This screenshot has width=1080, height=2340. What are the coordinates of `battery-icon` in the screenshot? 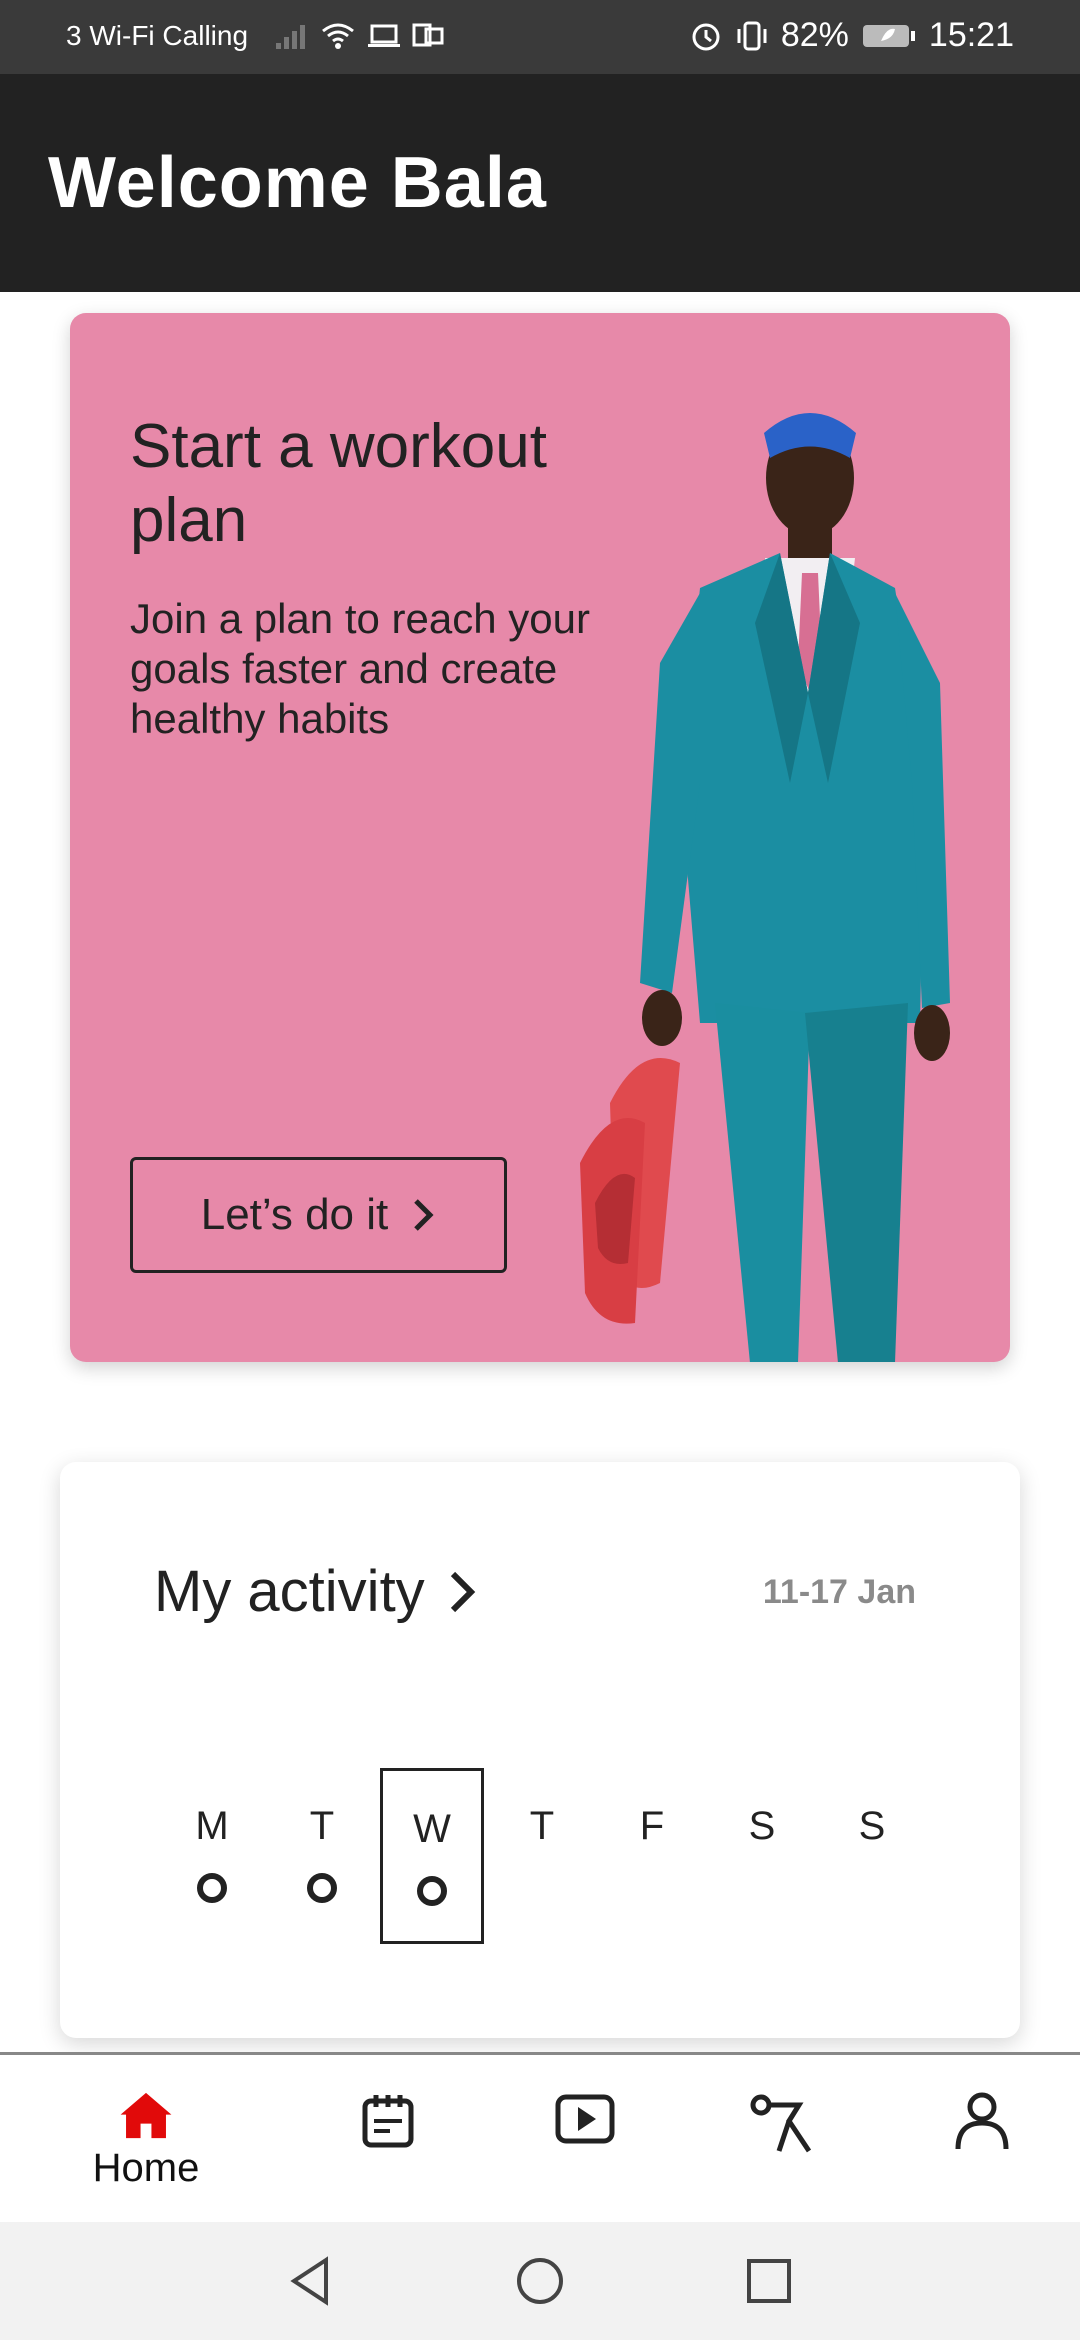 It's located at (888, 35).